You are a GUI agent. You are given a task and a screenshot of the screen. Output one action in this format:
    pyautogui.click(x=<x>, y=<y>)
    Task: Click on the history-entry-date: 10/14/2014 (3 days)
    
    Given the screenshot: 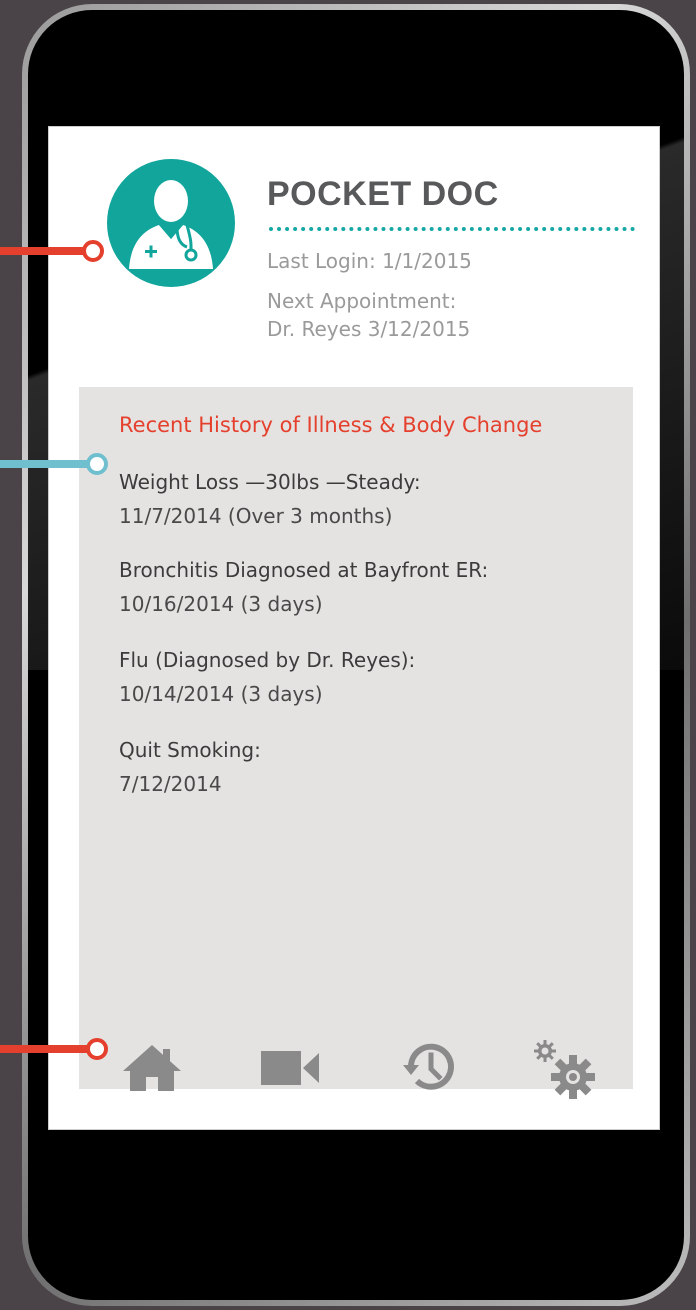 What is the action you would take?
    pyautogui.click(x=221, y=694)
    